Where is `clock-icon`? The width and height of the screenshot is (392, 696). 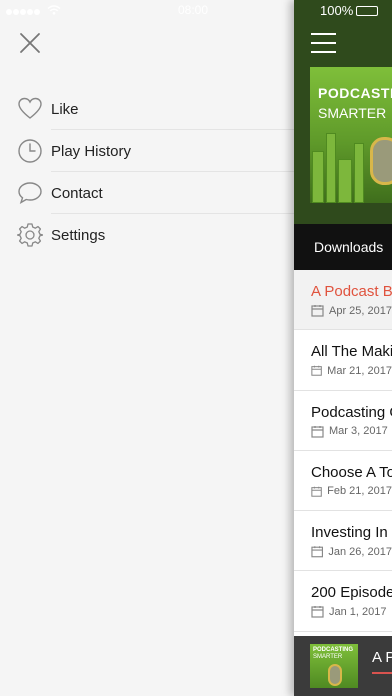 clock-icon is located at coordinates (30, 151).